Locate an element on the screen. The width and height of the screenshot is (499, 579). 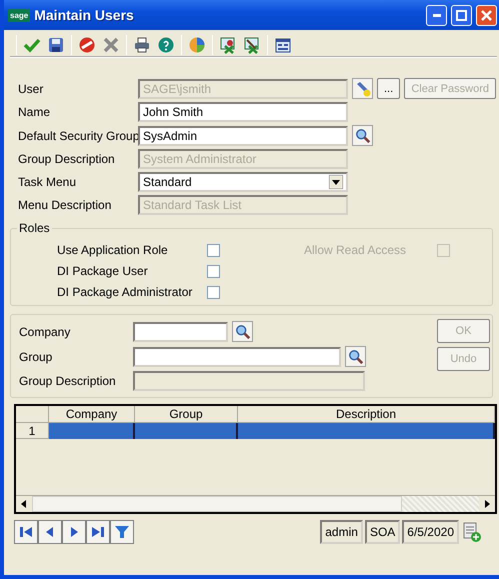
add-record-icon is located at coordinates (472, 532).